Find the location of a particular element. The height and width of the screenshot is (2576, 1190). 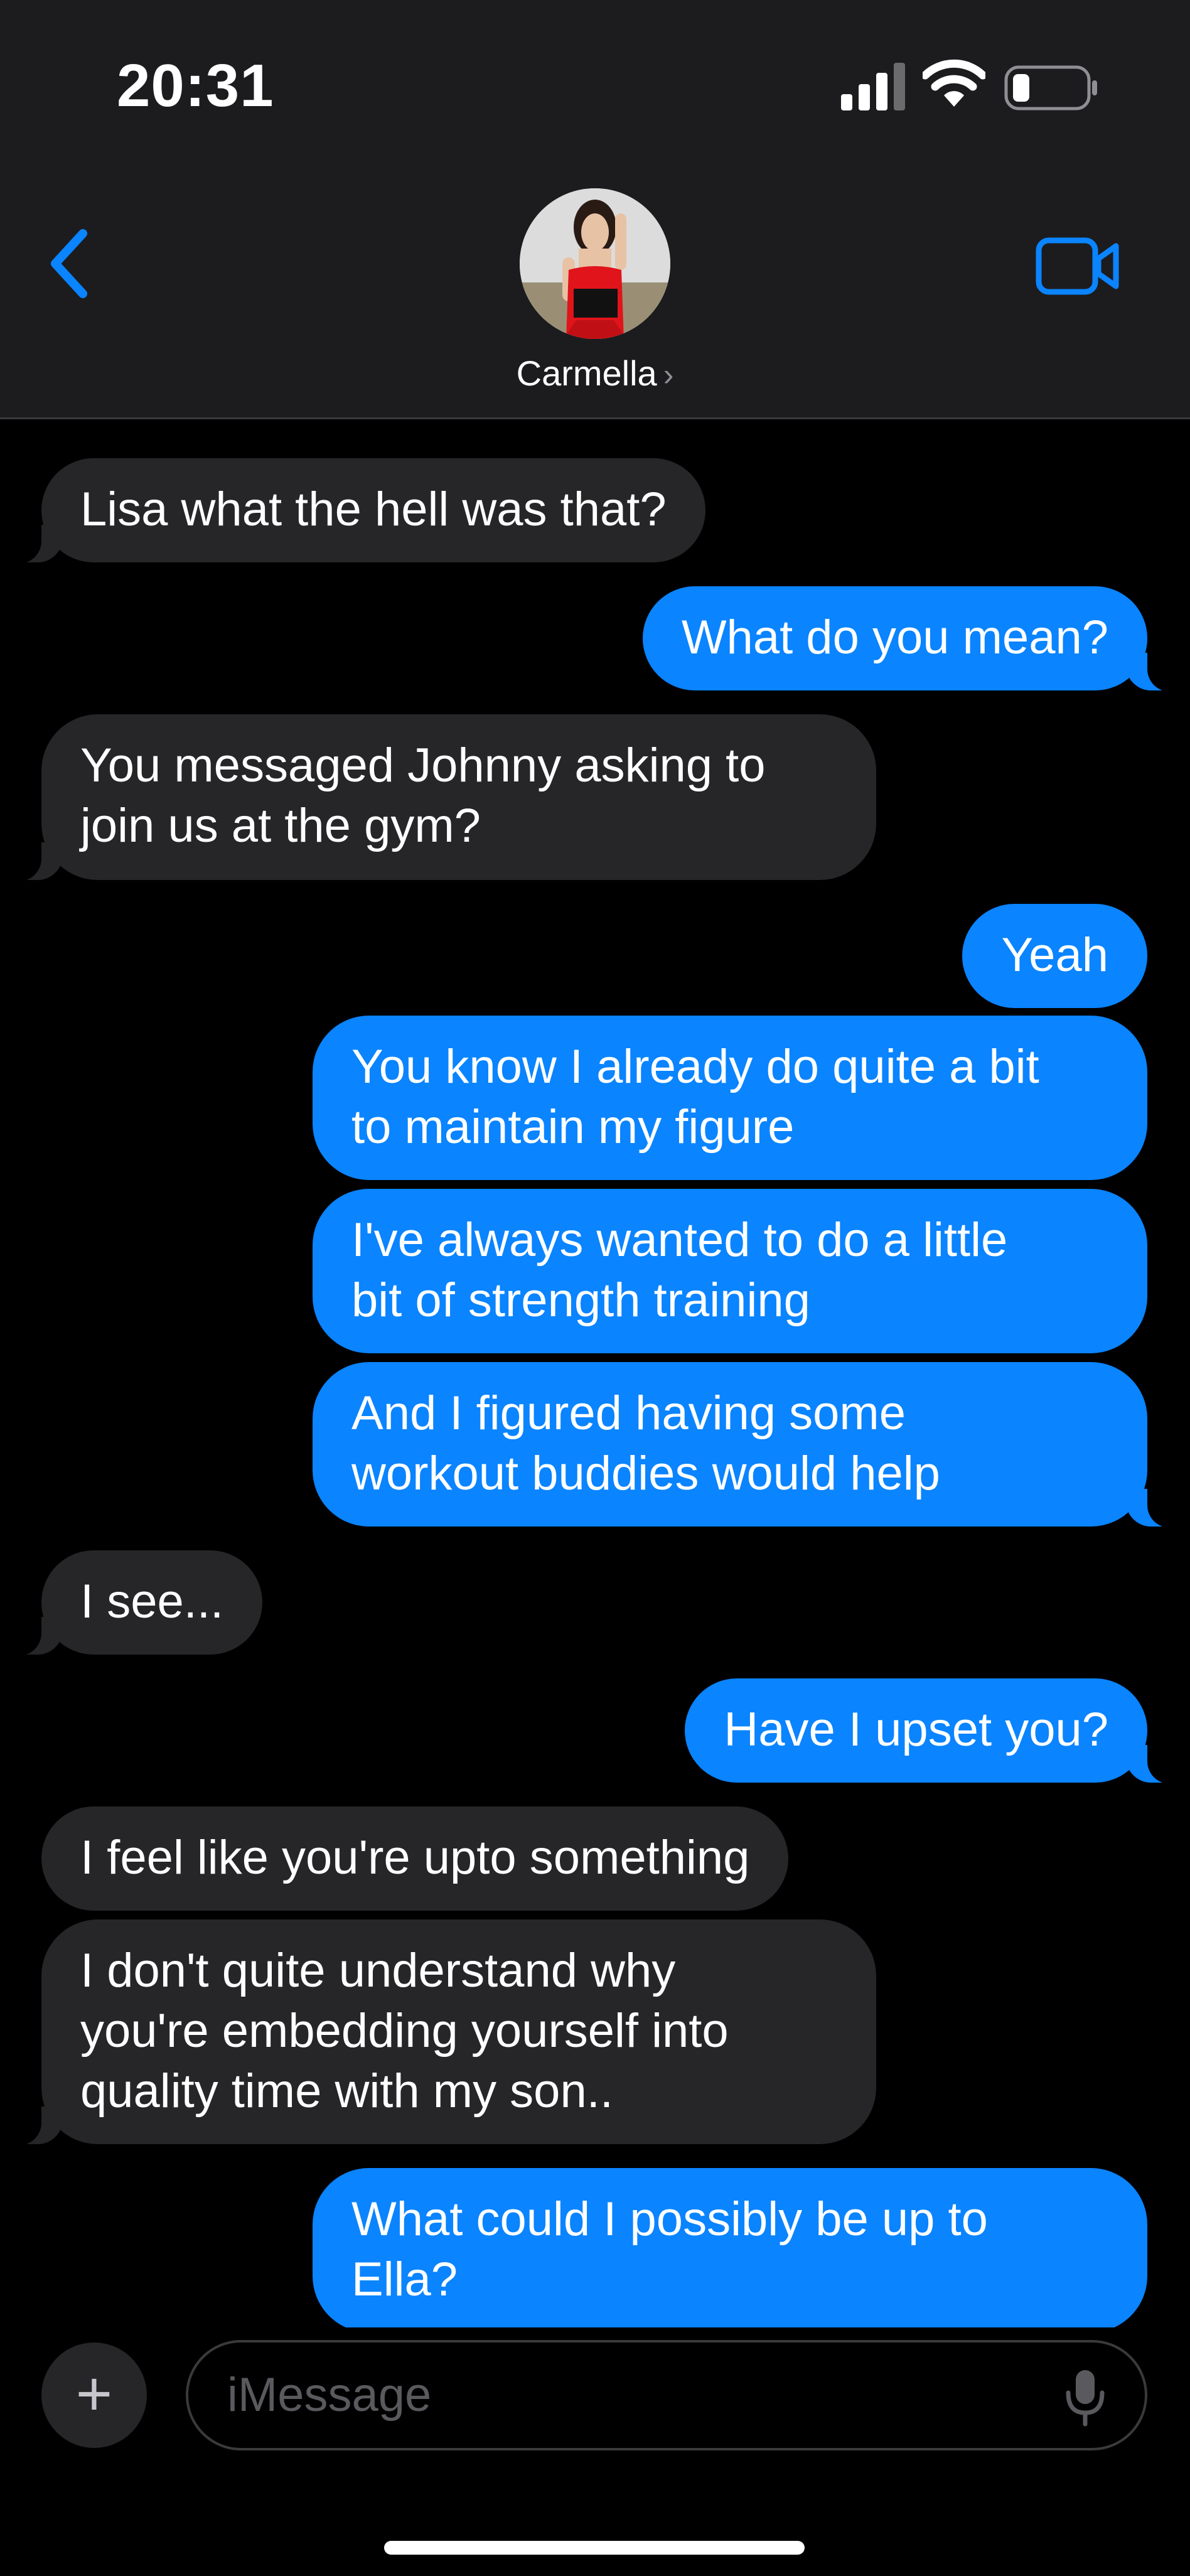

conversation-header: Carmella › is located at coordinates (595, 291).